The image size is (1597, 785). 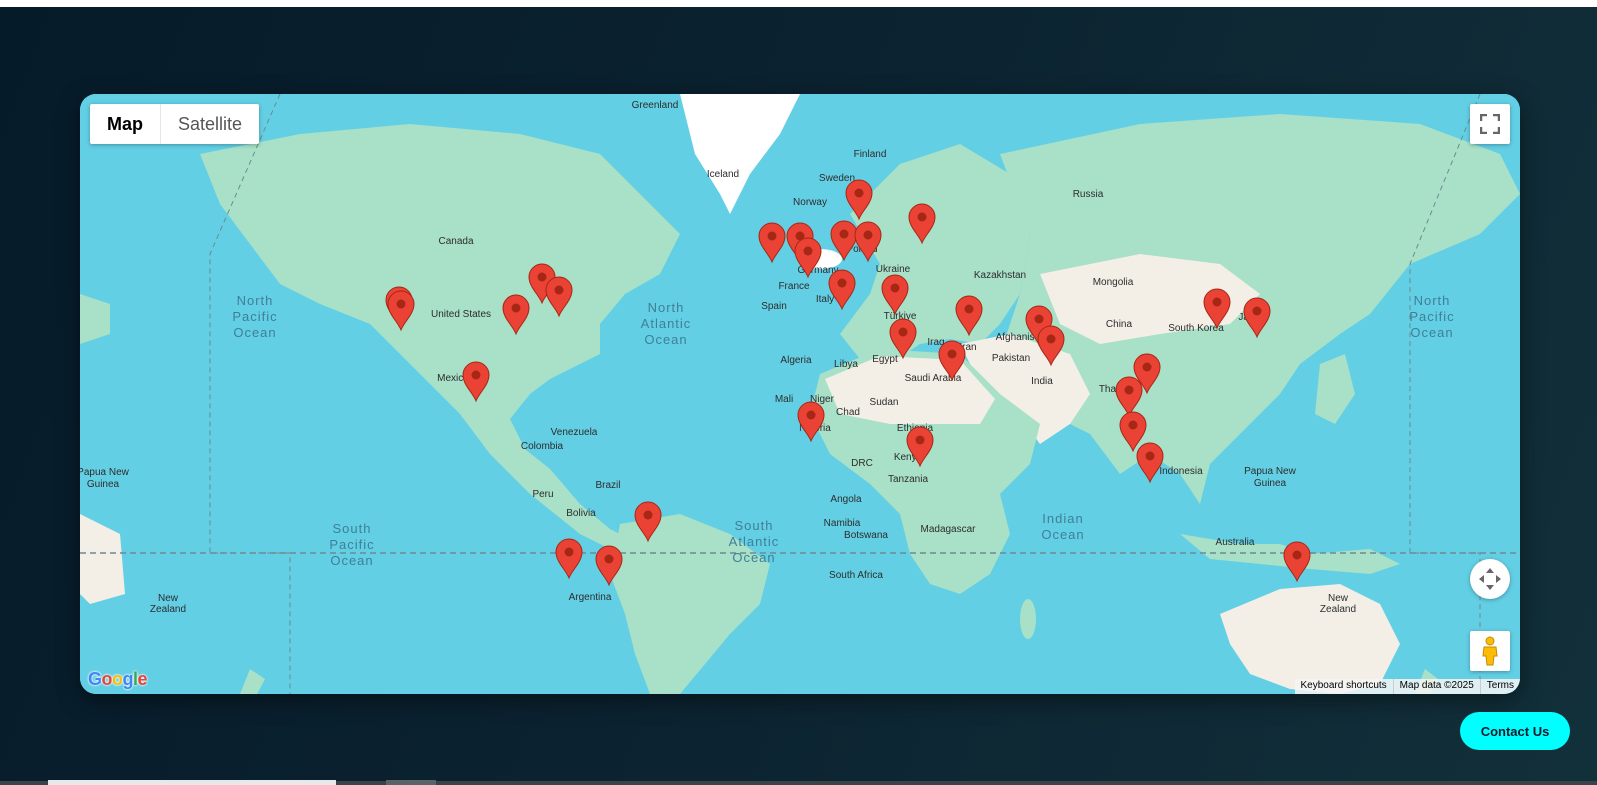 I want to click on contact-us-button: Contact Us, so click(x=1515, y=731).